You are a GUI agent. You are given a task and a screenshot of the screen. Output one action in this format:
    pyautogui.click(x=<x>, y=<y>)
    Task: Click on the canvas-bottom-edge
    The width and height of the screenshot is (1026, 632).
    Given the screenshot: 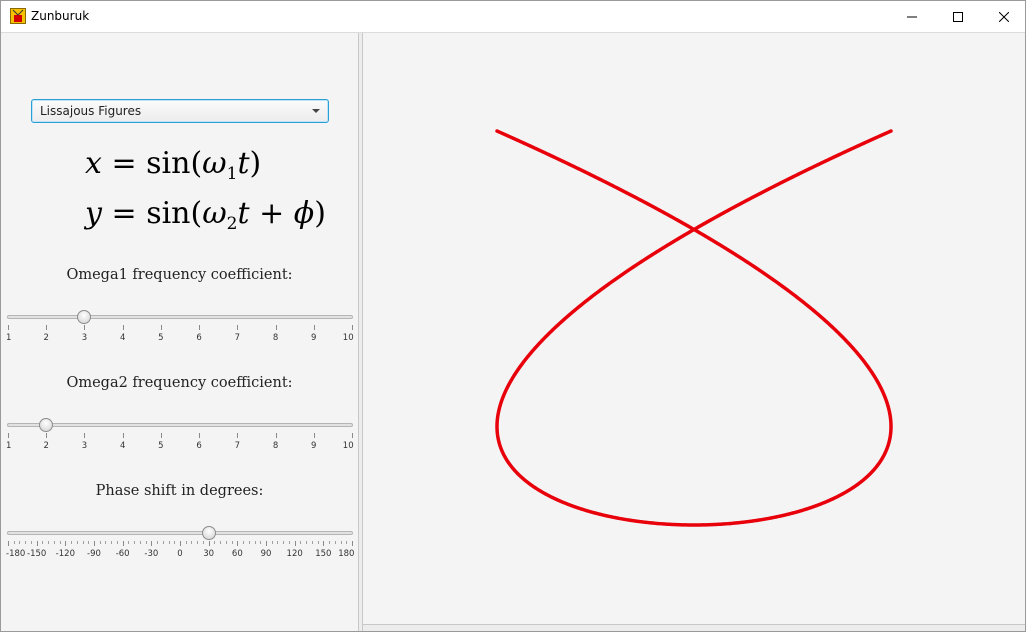 What is the action you would take?
    pyautogui.click(x=694, y=627)
    